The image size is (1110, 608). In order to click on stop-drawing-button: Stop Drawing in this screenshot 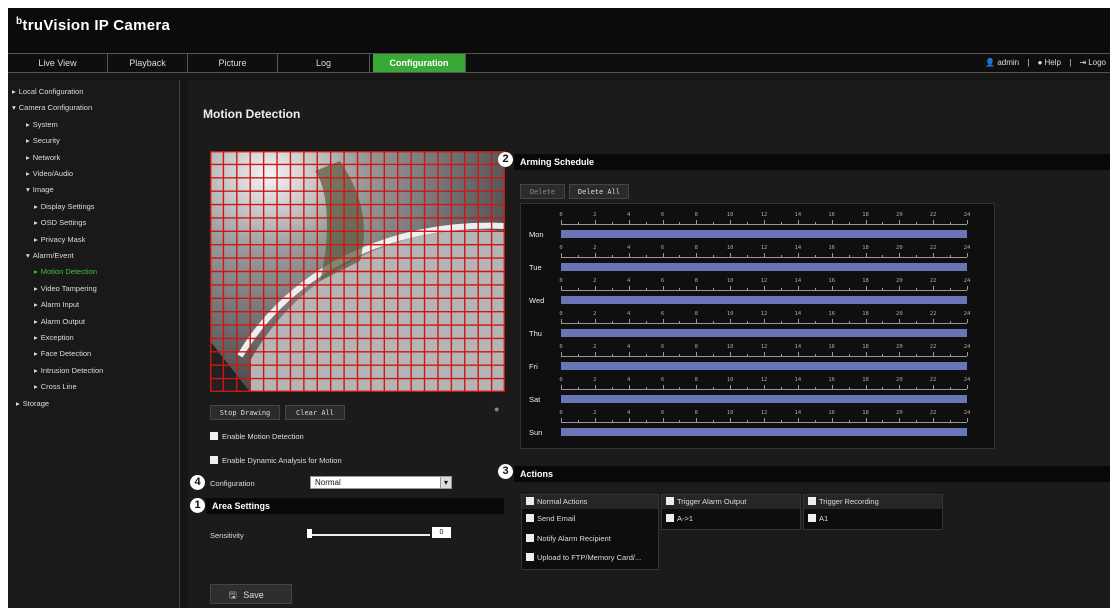, I will do `click(245, 412)`.